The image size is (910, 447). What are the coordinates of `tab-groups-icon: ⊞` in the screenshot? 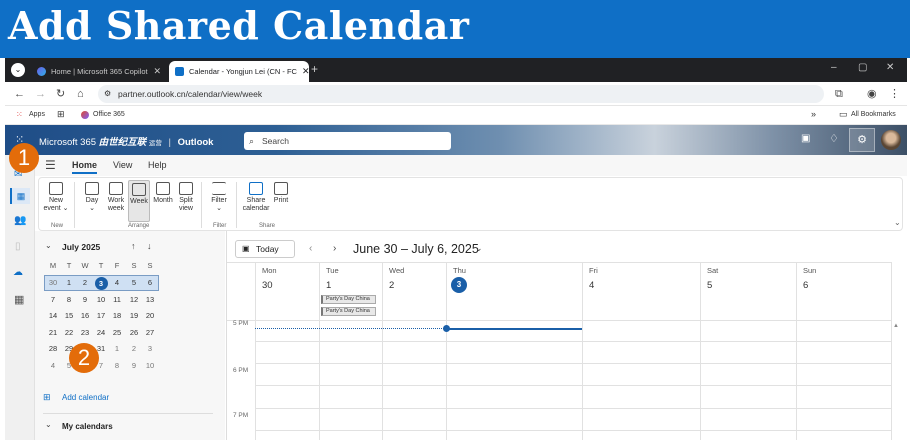 It's located at (61, 114).